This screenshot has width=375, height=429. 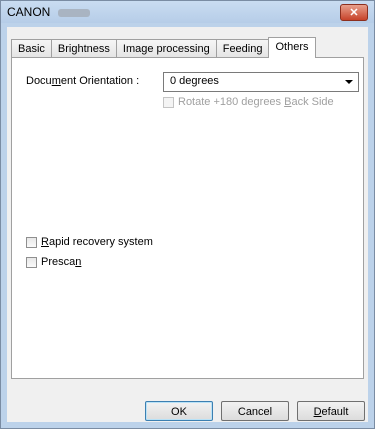 I want to click on ok-button: OK, so click(x=179, y=411).